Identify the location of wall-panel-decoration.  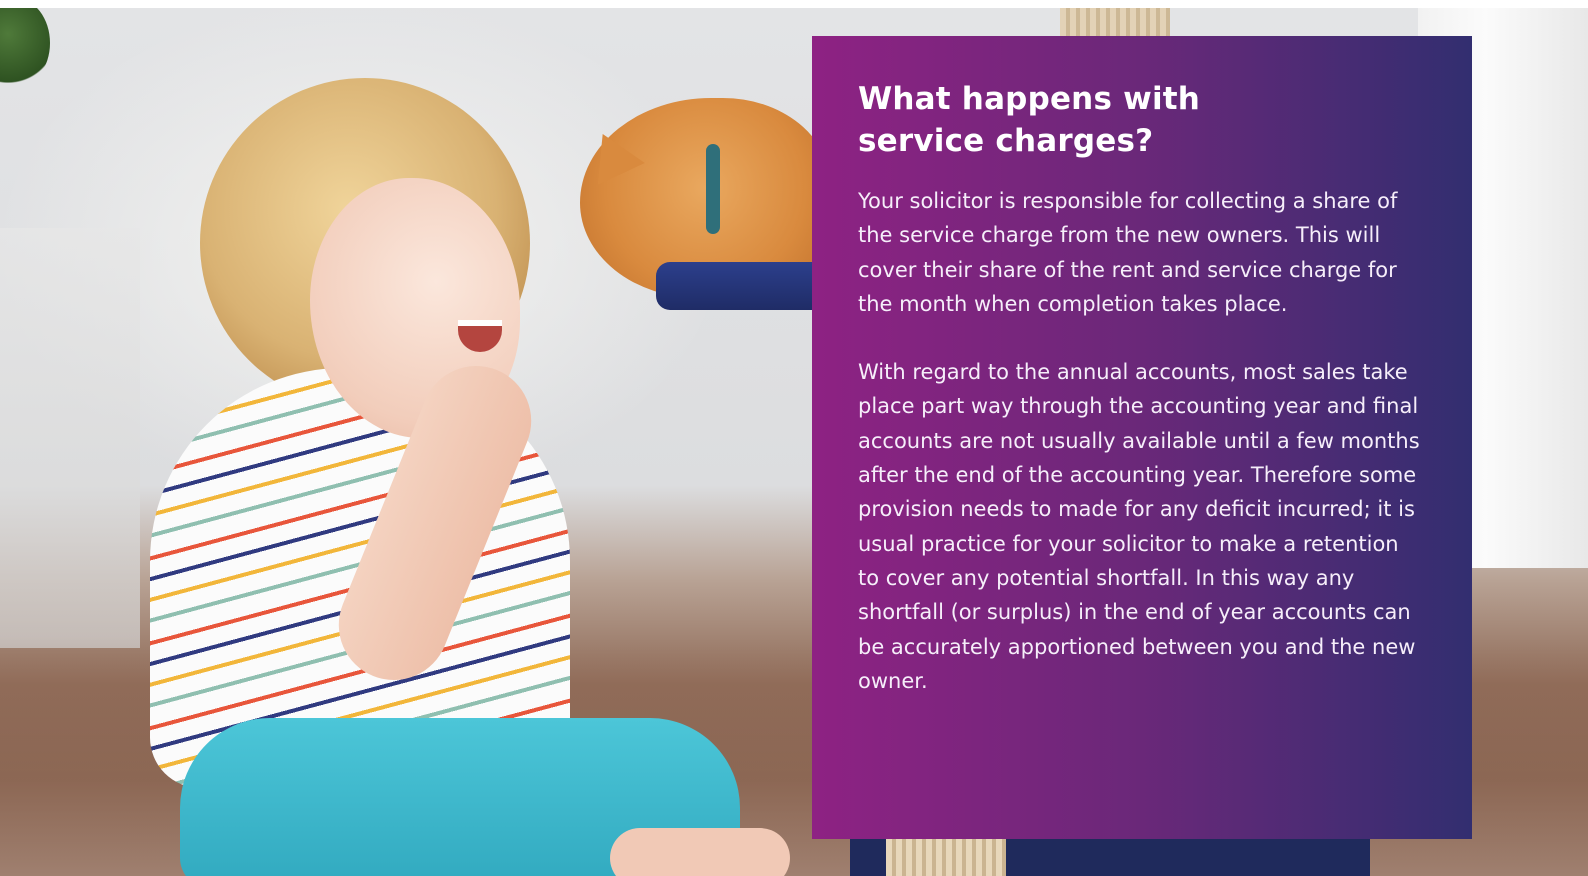
(70, 438).